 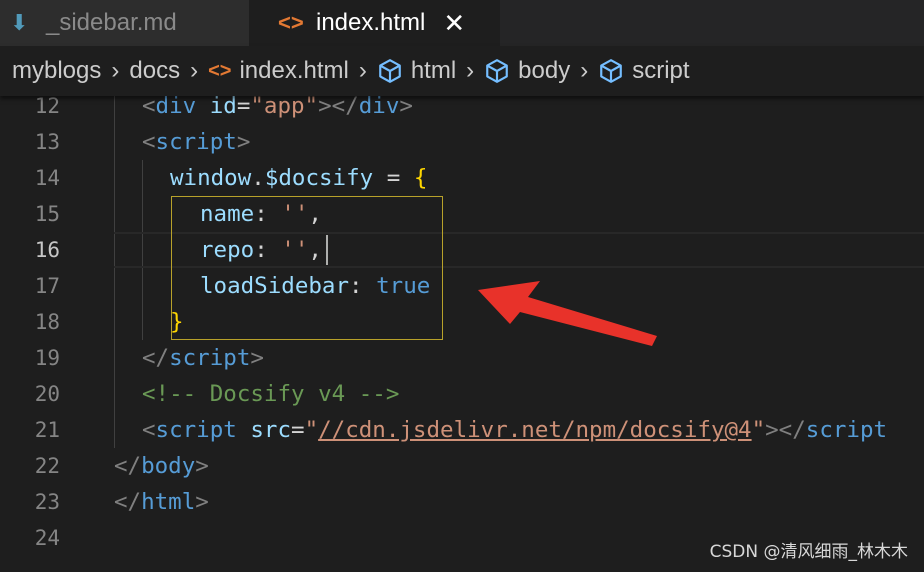 What do you see at coordinates (567, 313) in the screenshot?
I see `annotation-arrow` at bounding box center [567, 313].